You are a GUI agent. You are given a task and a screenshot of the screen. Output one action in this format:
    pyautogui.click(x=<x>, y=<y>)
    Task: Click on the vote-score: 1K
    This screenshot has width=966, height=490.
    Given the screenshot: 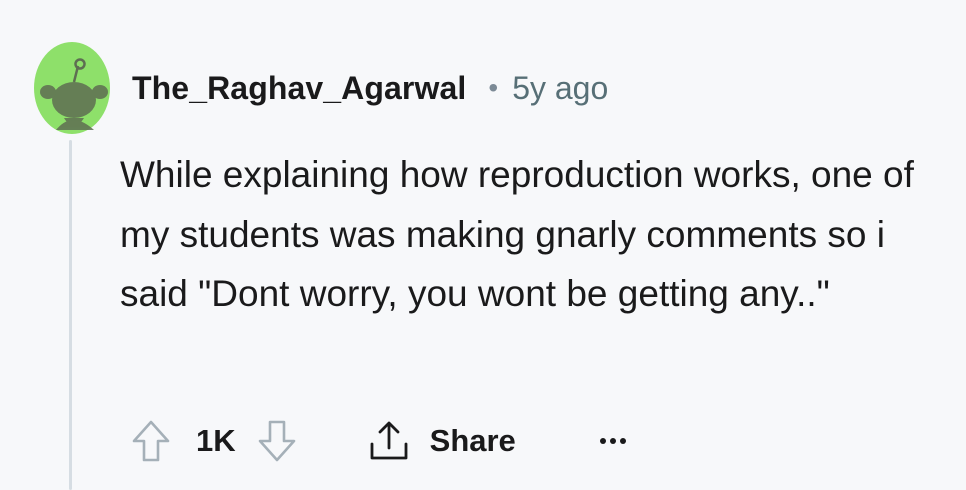 What is the action you would take?
    pyautogui.click(x=216, y=440)
    